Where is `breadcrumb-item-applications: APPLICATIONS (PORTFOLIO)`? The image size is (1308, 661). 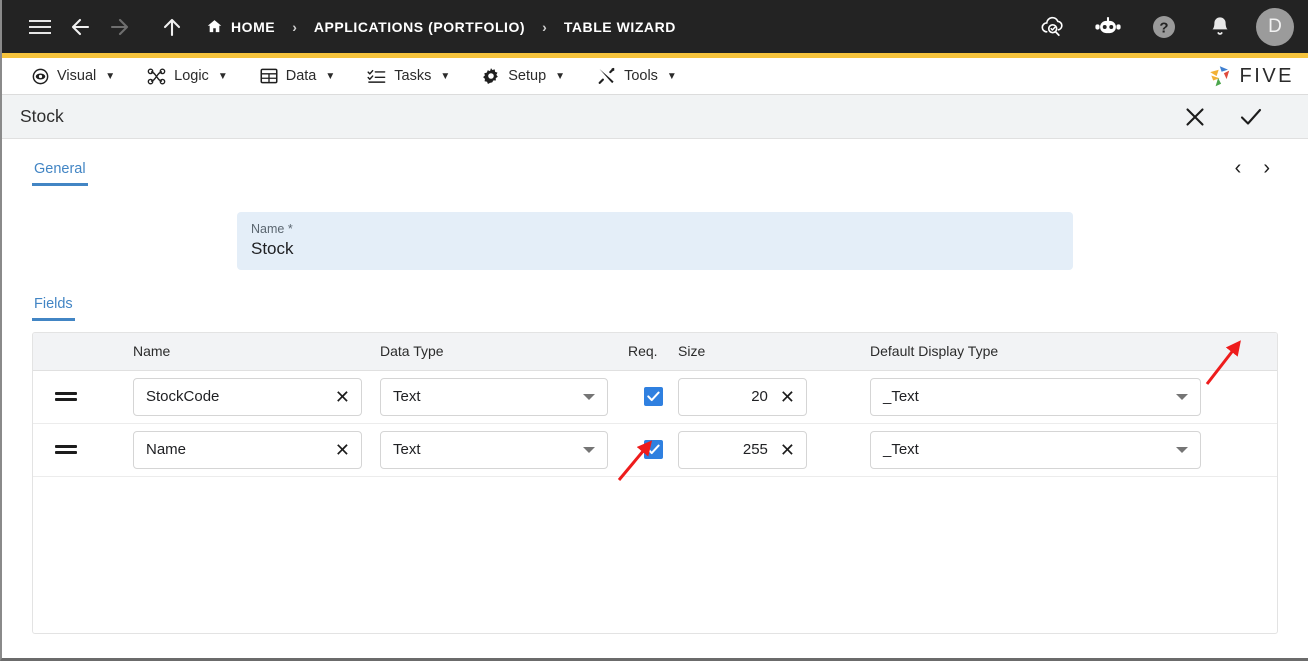 breadcrumb-item-applications: APPLICATIONS (PORTFOLIO) is located at coordinates (419, 27).